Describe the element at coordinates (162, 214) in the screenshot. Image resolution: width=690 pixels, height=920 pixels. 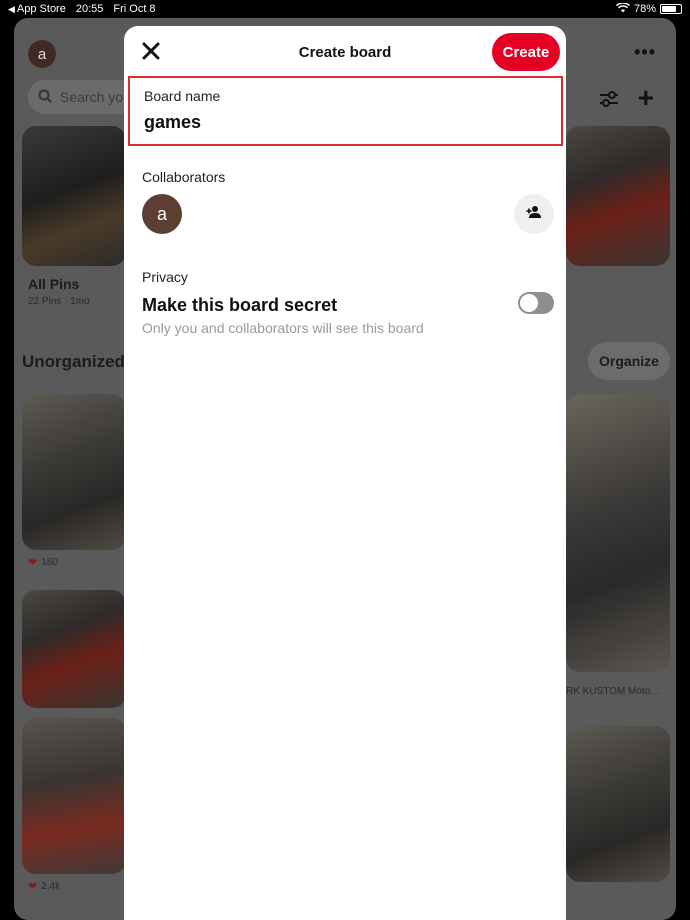
I see `collaborator-avatar: a` at that location.